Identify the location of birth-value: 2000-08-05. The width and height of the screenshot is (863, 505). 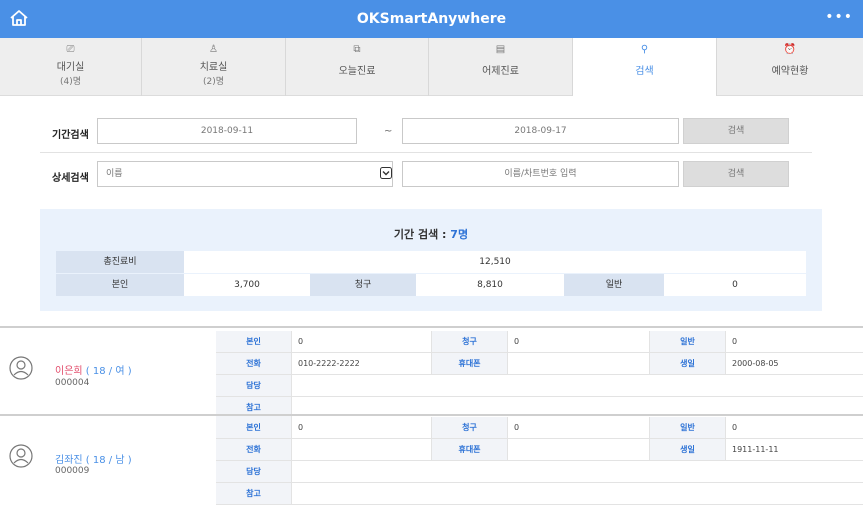
(794, 364).